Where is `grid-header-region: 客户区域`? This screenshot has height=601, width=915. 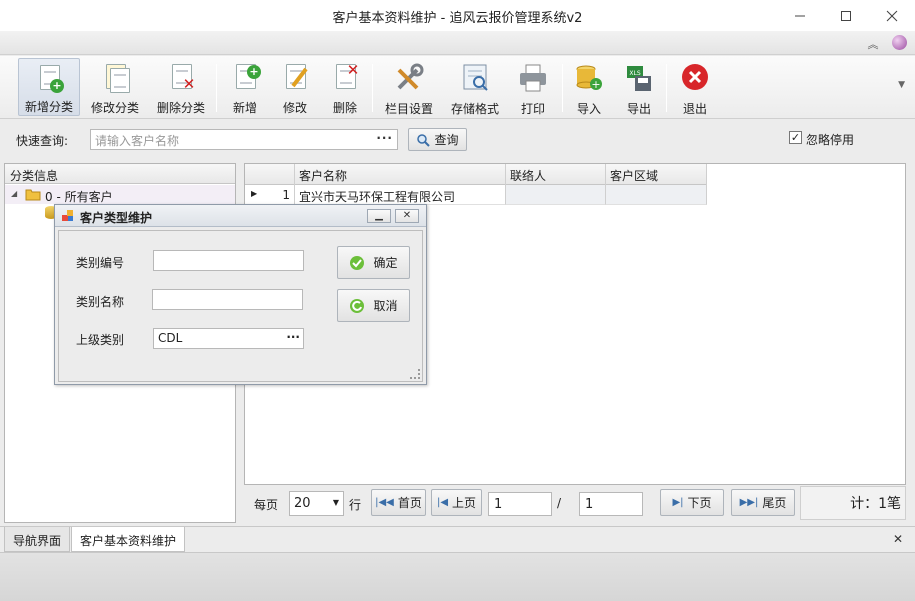 grid-header-region: 客户区域 is located at coordinates (656, 174).